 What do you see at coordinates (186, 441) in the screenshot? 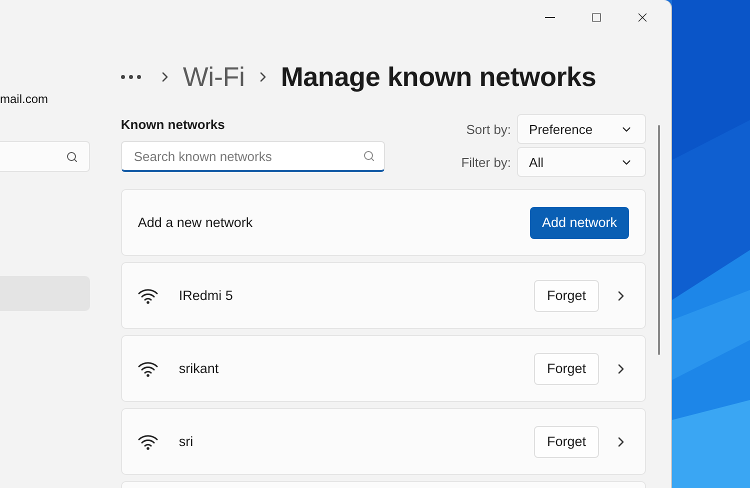
I see `network-name: sri` at bounding box center [186, 441].